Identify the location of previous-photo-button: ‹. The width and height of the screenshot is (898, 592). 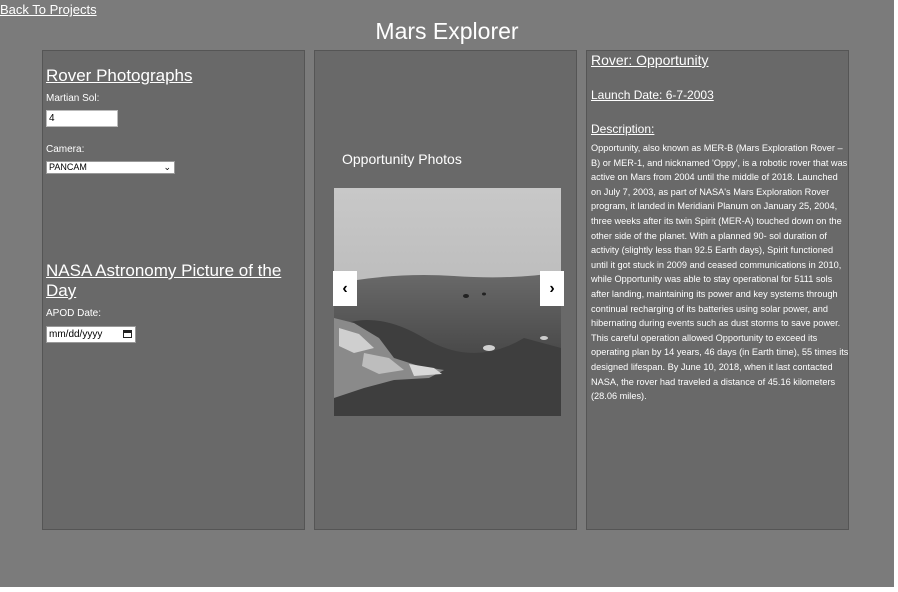
(345, 288).